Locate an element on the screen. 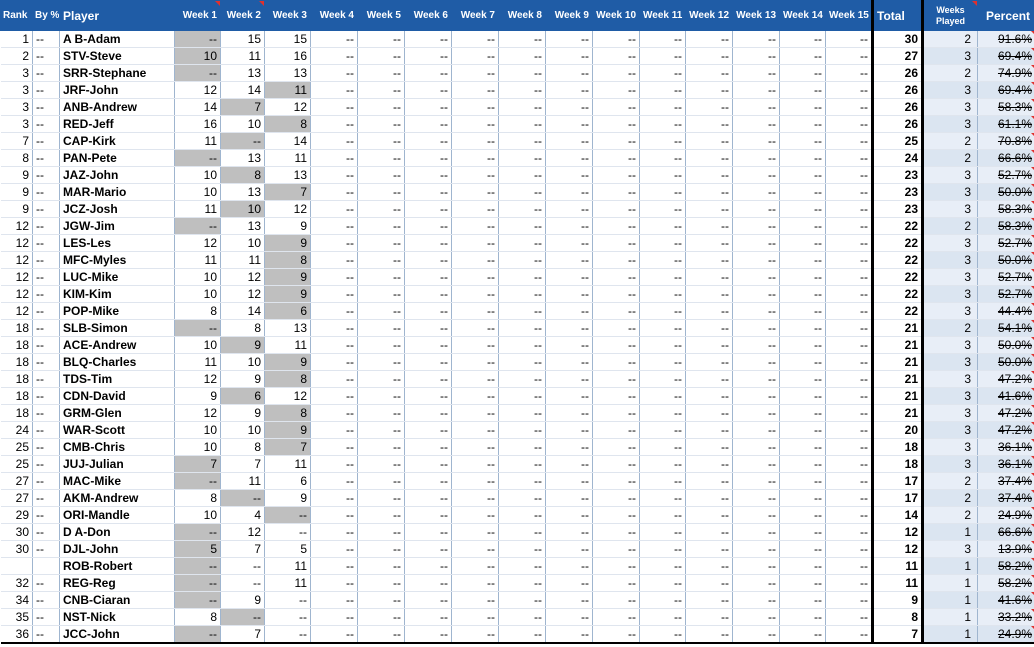 The width and height of the screenshot is (1034, 647). weeks-played-cell: 2 is located at coordinates (950, 515).